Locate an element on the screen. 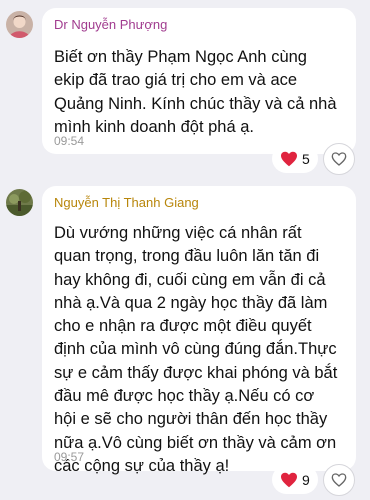  sender-name: Dr Nguyễn Phượng is located at coordinates (110, 25).